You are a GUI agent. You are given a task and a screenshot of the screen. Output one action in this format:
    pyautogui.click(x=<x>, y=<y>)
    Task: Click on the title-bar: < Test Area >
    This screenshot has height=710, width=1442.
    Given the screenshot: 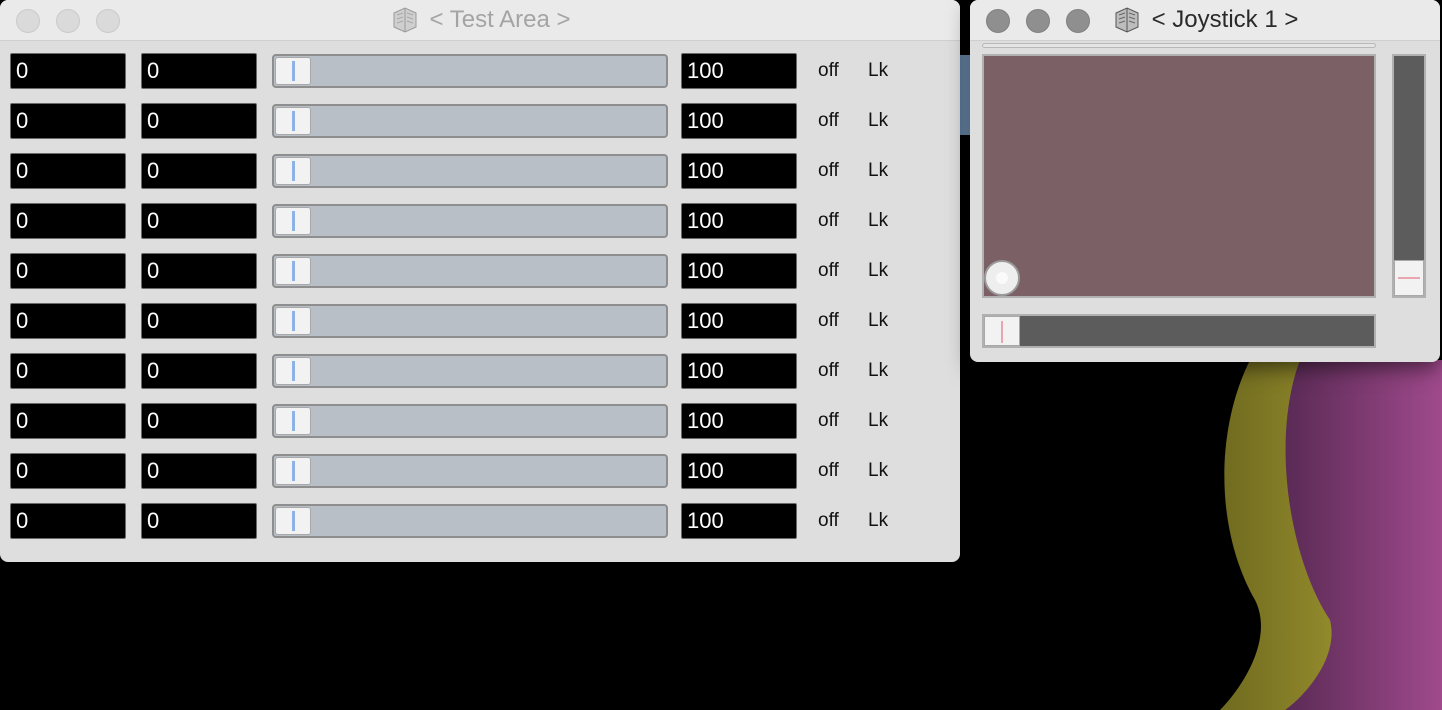 What is the action you would take?
    pyautogui.click(x=480, y=20)
    